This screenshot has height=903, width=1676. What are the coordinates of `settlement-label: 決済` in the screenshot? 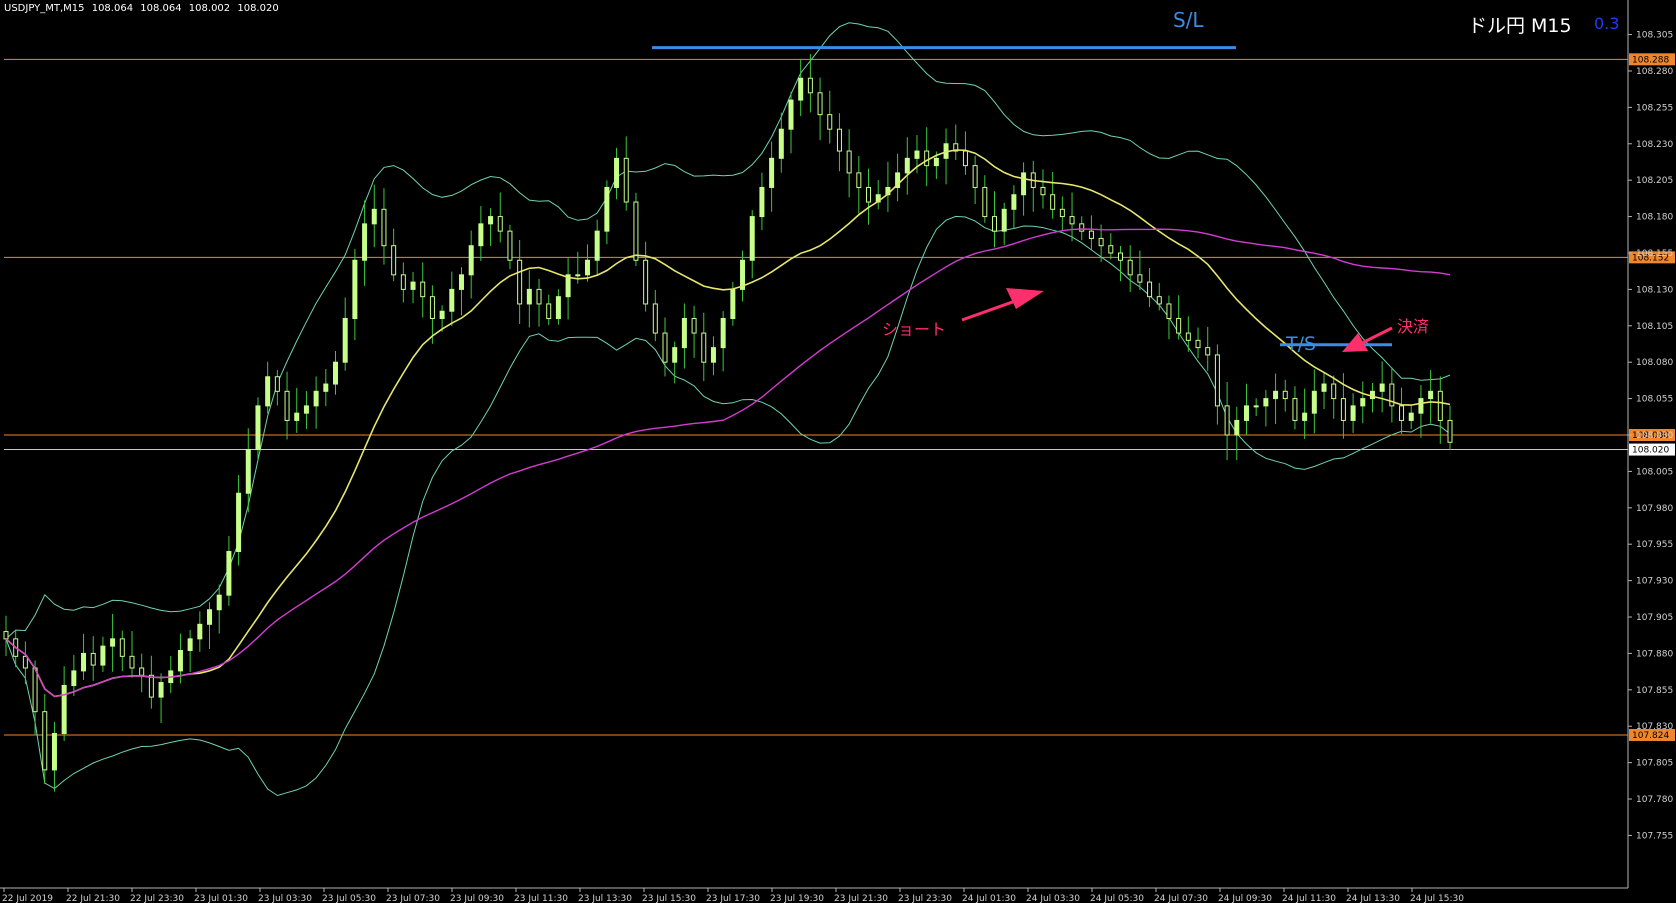 It's located at (1413, 326).